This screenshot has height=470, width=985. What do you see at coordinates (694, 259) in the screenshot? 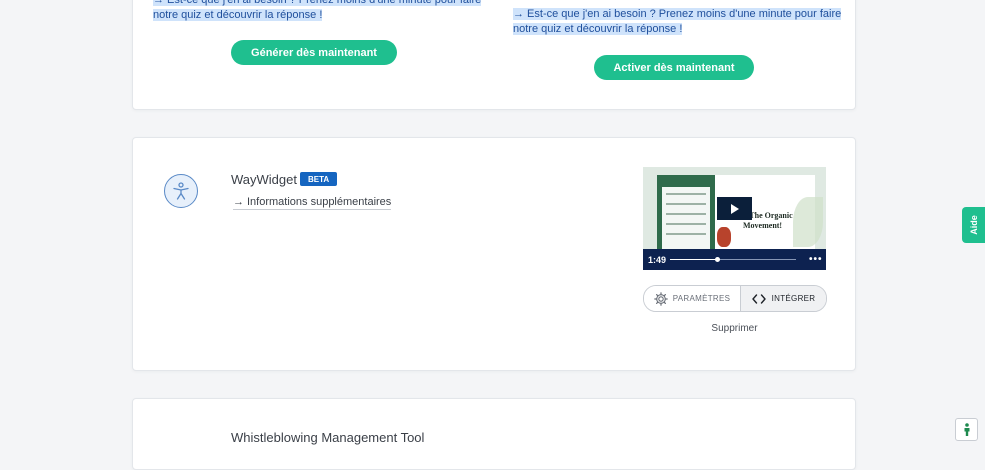
I see `video-progress-fill` at bounding box center [694, 259].